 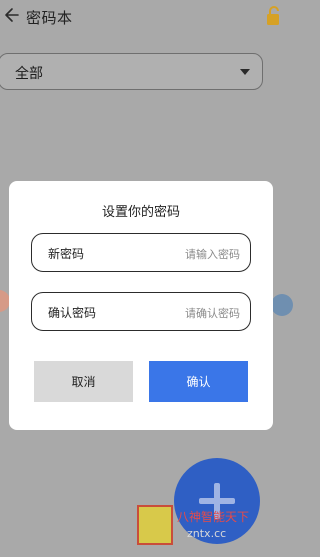 What do you see at coordinates (66, 254) in the screenshot?
I see `new-password-label: 新密码` at bounding box center [66, 254].